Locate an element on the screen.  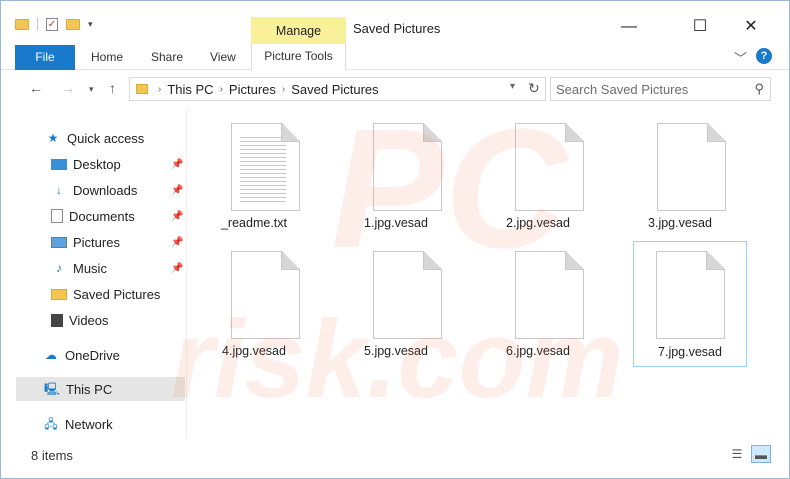
sidebar-item-music: ♪ Music 📌 is located at coordinates (118, 268).